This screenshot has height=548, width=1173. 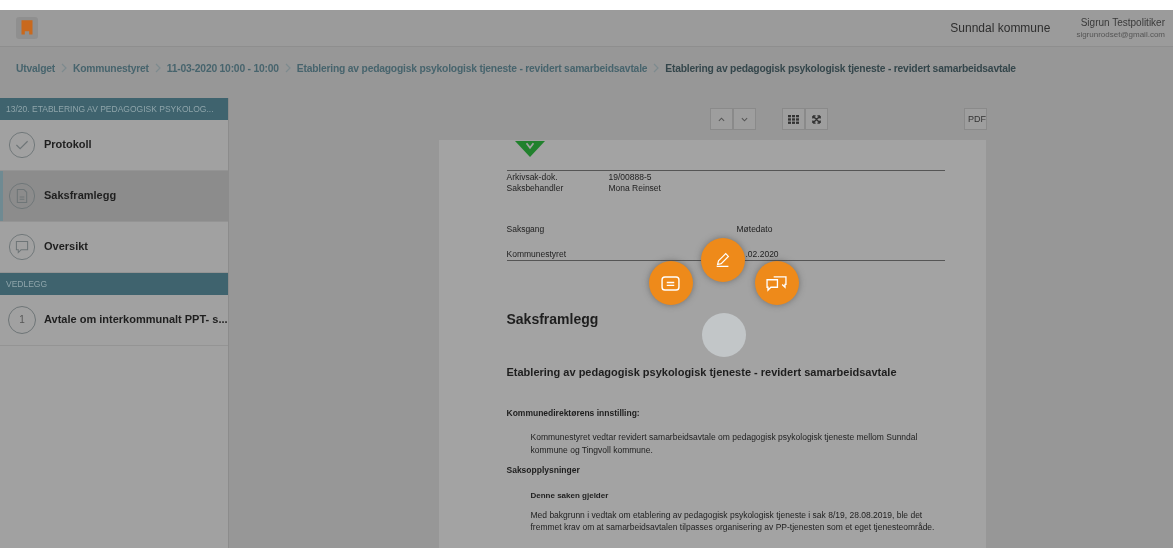 I want to click on subsection-heading: Denne saken gjelder, so click(x=570, y=495).